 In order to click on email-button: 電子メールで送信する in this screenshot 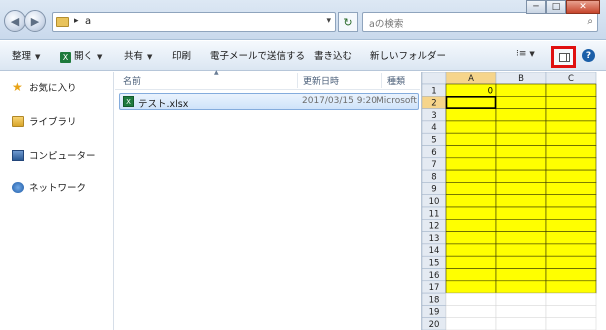, I will do `click(257, 55)`.